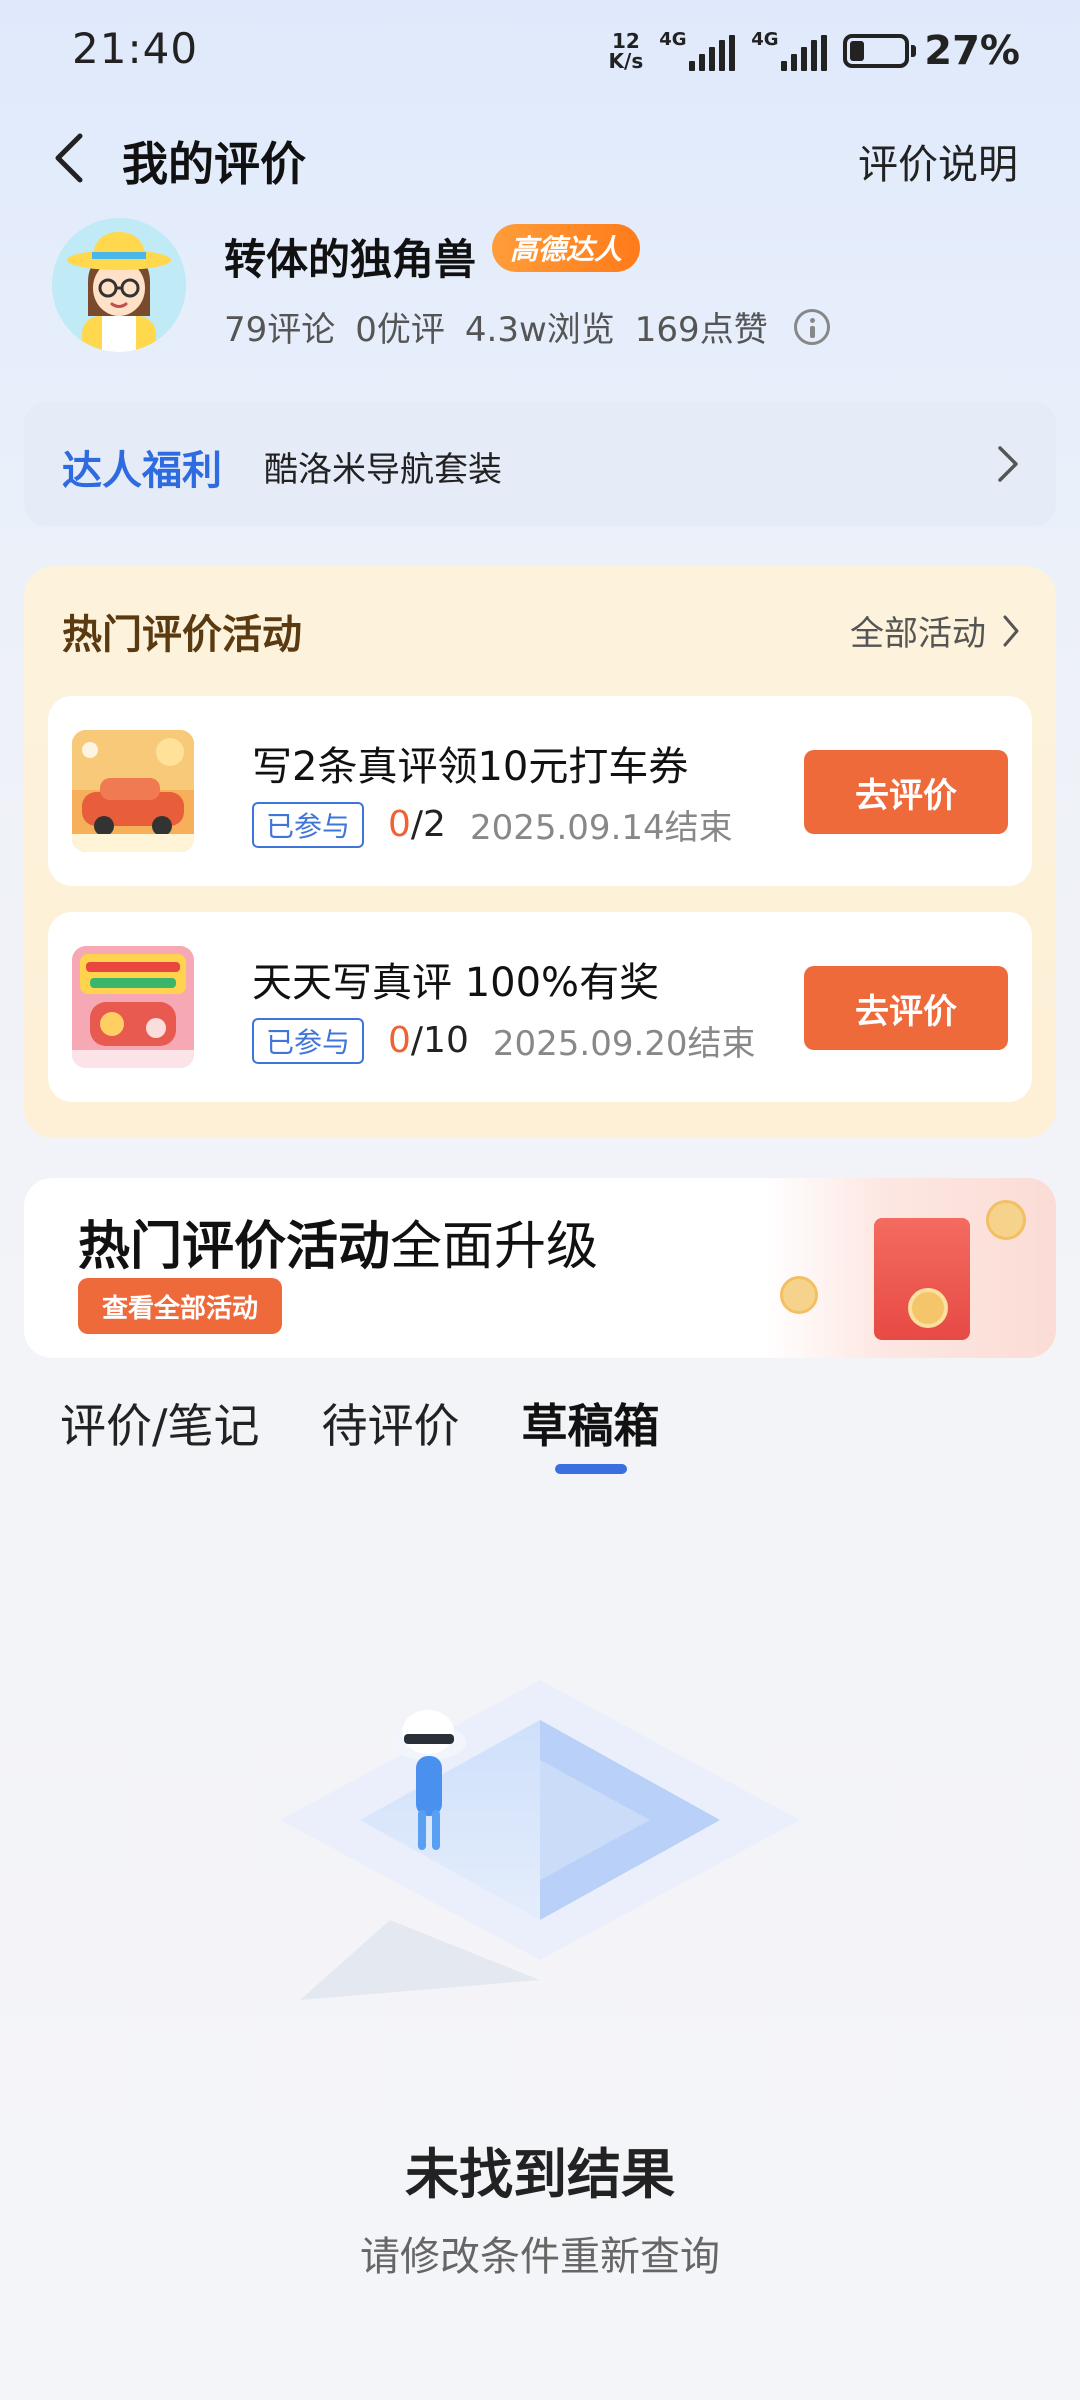  I want to click on stat-reviews: 79评论, so click(280, 330).